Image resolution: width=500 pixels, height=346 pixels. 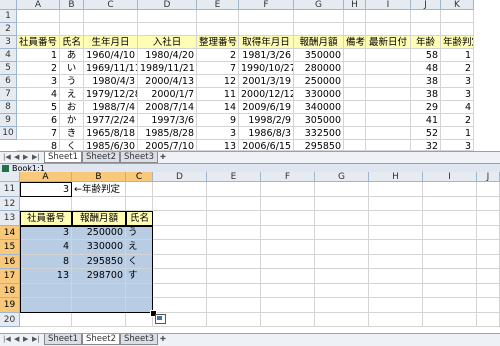 I want to click on data-cell: 330000, so click(x=319, y=94).